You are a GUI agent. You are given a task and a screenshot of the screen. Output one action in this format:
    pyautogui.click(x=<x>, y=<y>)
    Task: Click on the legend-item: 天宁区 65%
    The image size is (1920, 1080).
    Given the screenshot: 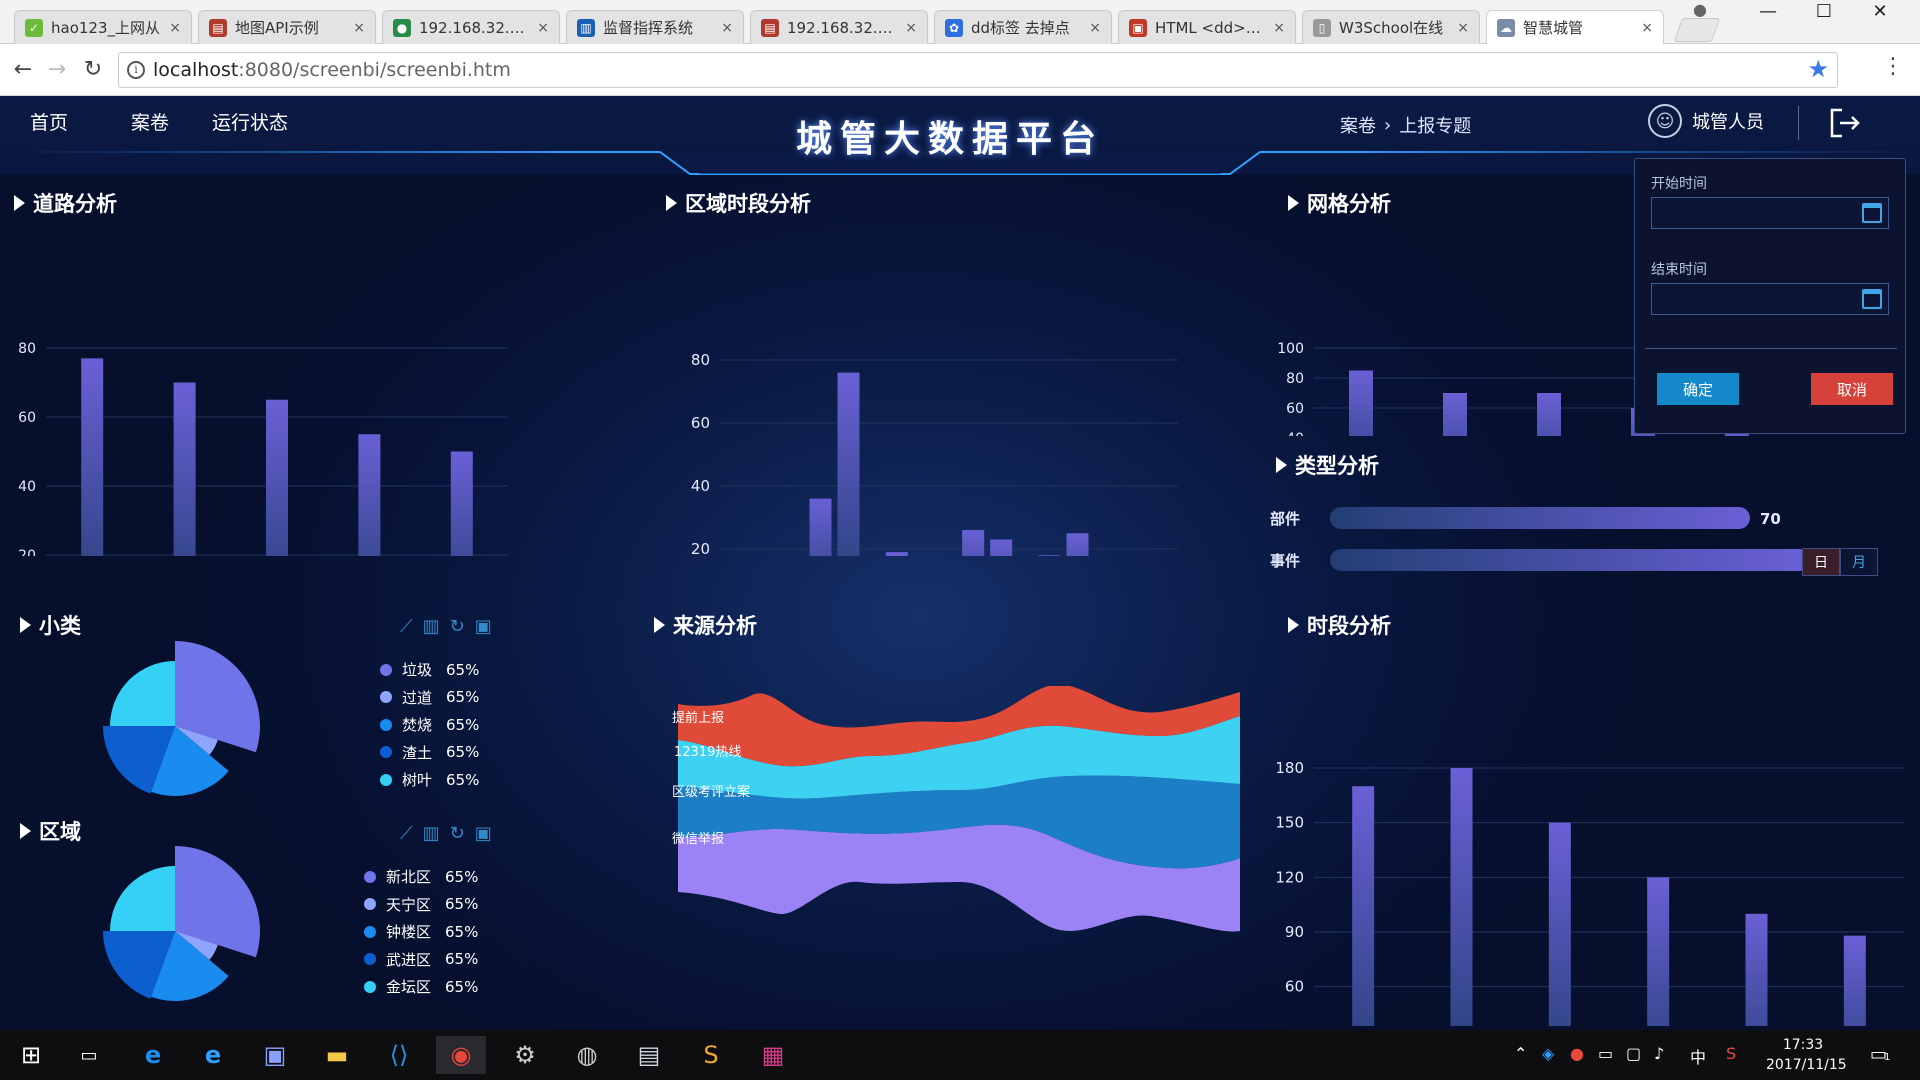 What is the action you would take?
    pyautogui.click(x=421, y=905)
    